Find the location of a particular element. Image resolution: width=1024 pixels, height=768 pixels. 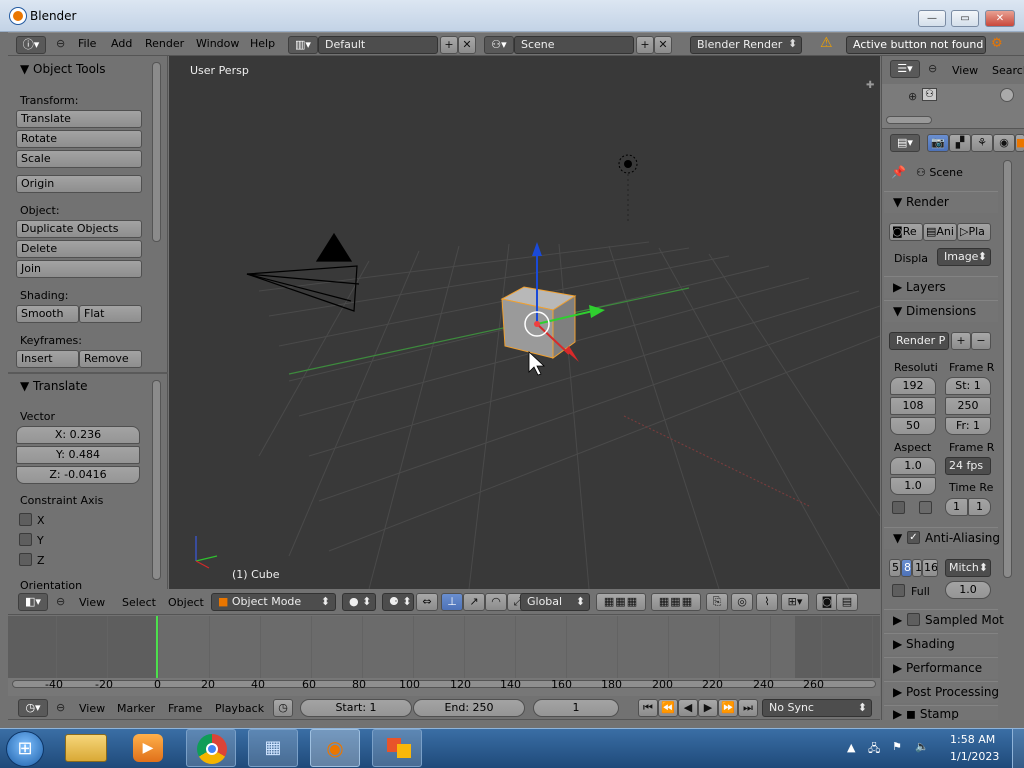

preview-range-clock-icon: ◷ is located at coordinates (283, 708).